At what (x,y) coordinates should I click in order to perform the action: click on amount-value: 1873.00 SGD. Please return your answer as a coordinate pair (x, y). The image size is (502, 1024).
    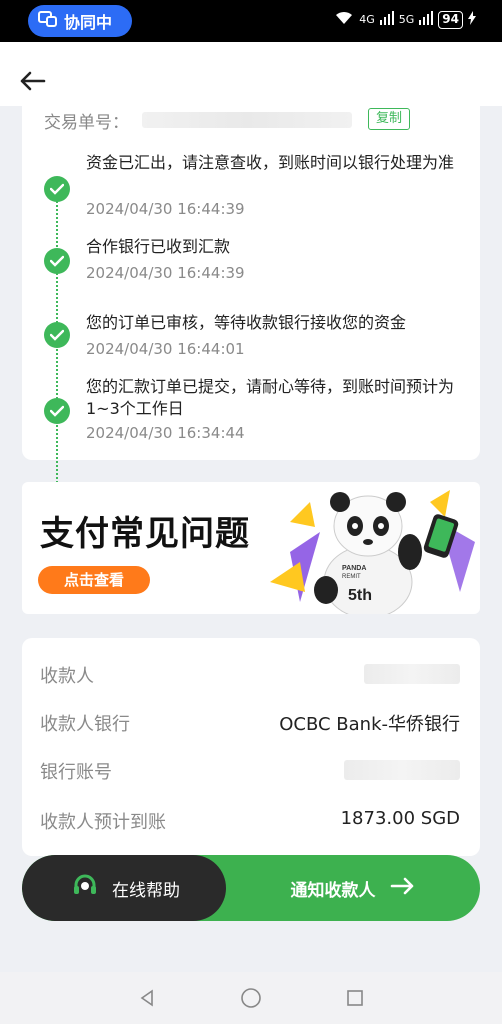
    Looking at the image, I should click on (400, 818).